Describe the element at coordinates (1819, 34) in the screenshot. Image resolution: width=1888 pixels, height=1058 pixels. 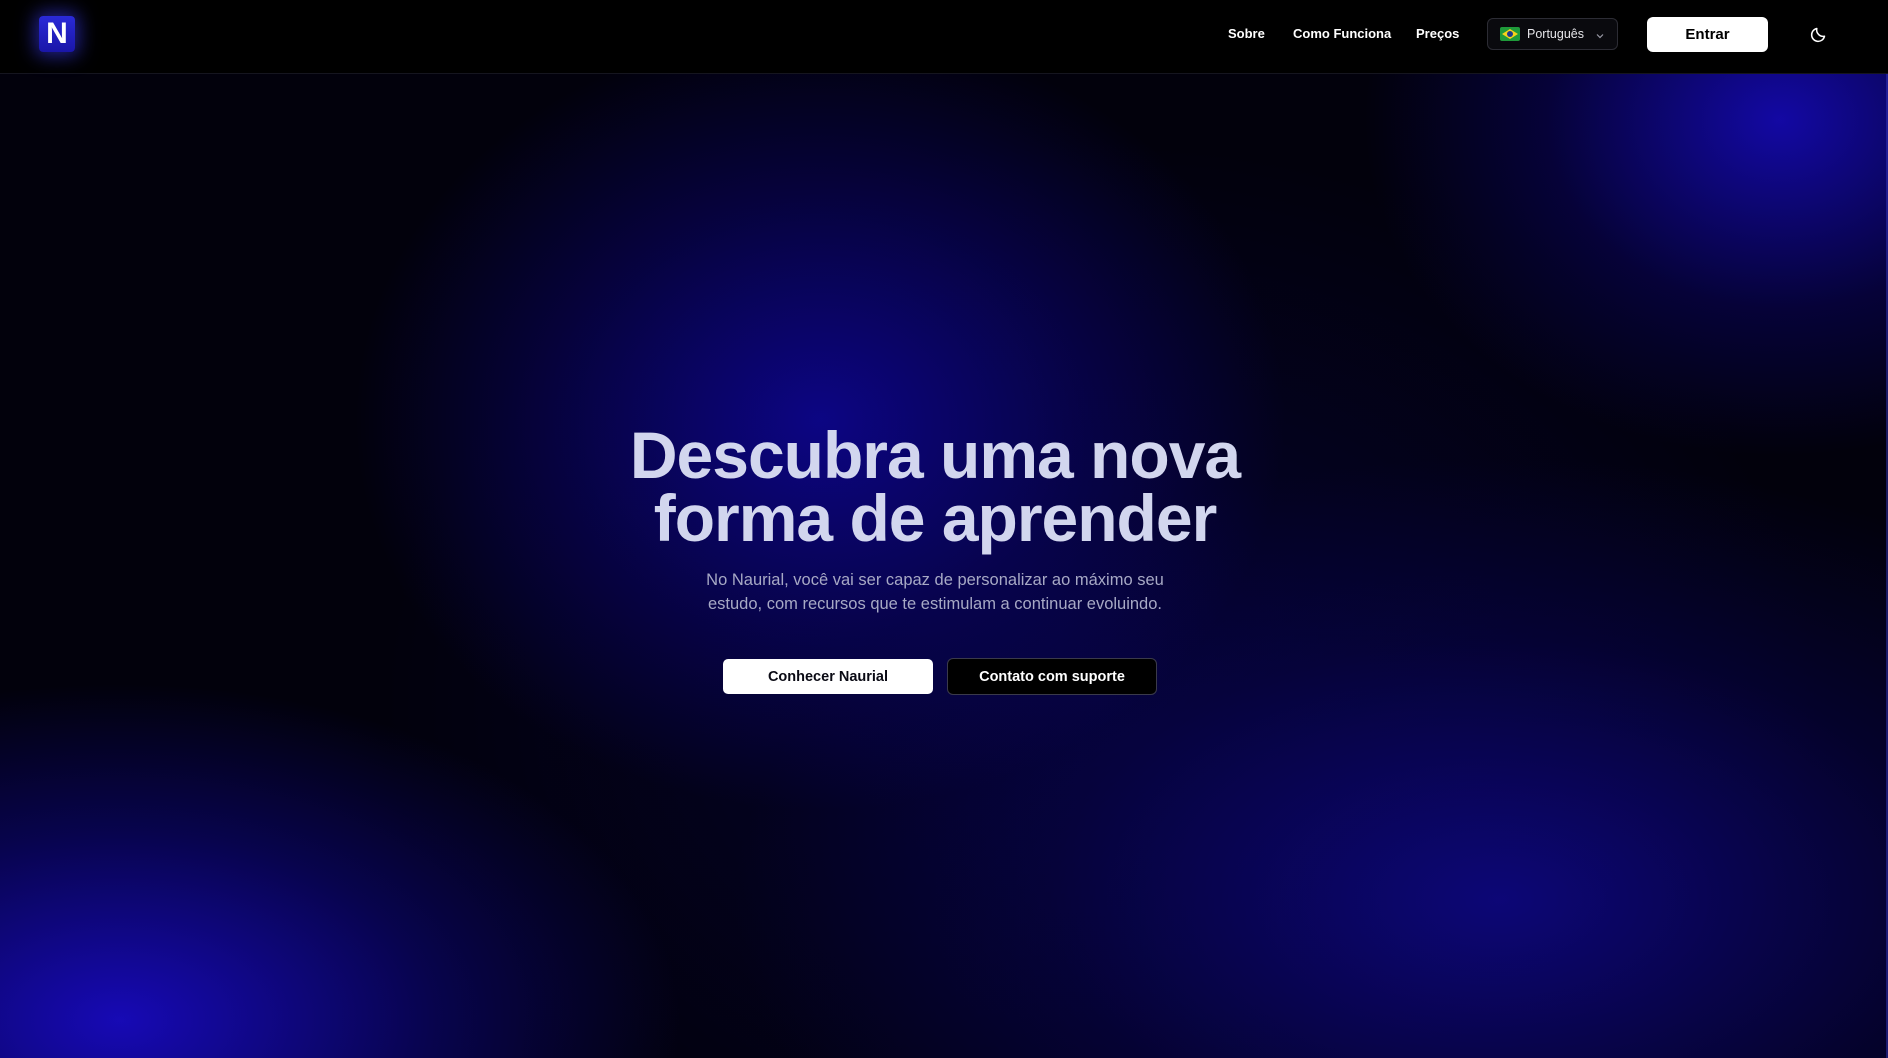
I see `moon-icon` at that location.